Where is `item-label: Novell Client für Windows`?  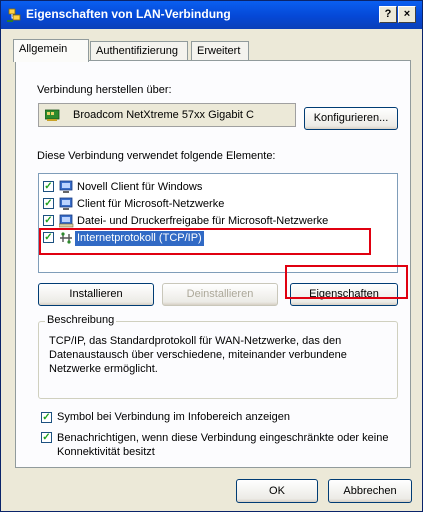 item-label: Novell Client für Windows is located at coordinates (140, 187).